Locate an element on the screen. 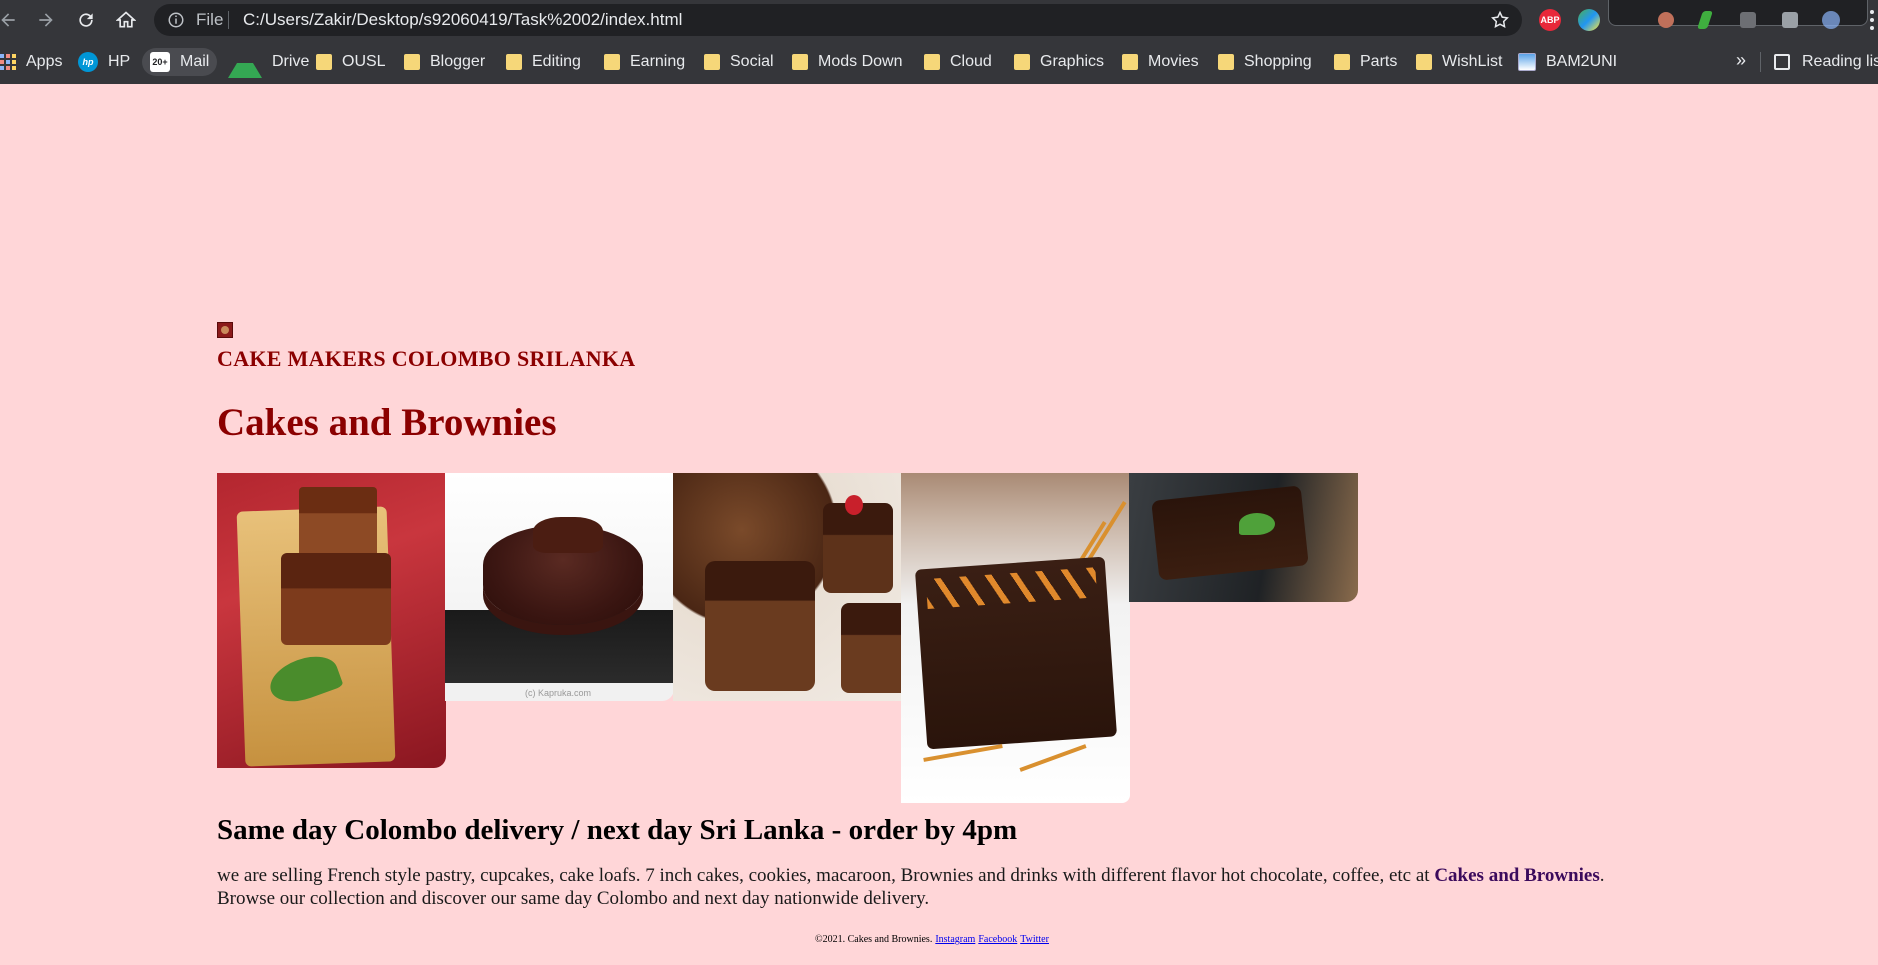 This screenshot has width=1878, height=965. mail-icon: 20+ is located at coordinates (160, 62).